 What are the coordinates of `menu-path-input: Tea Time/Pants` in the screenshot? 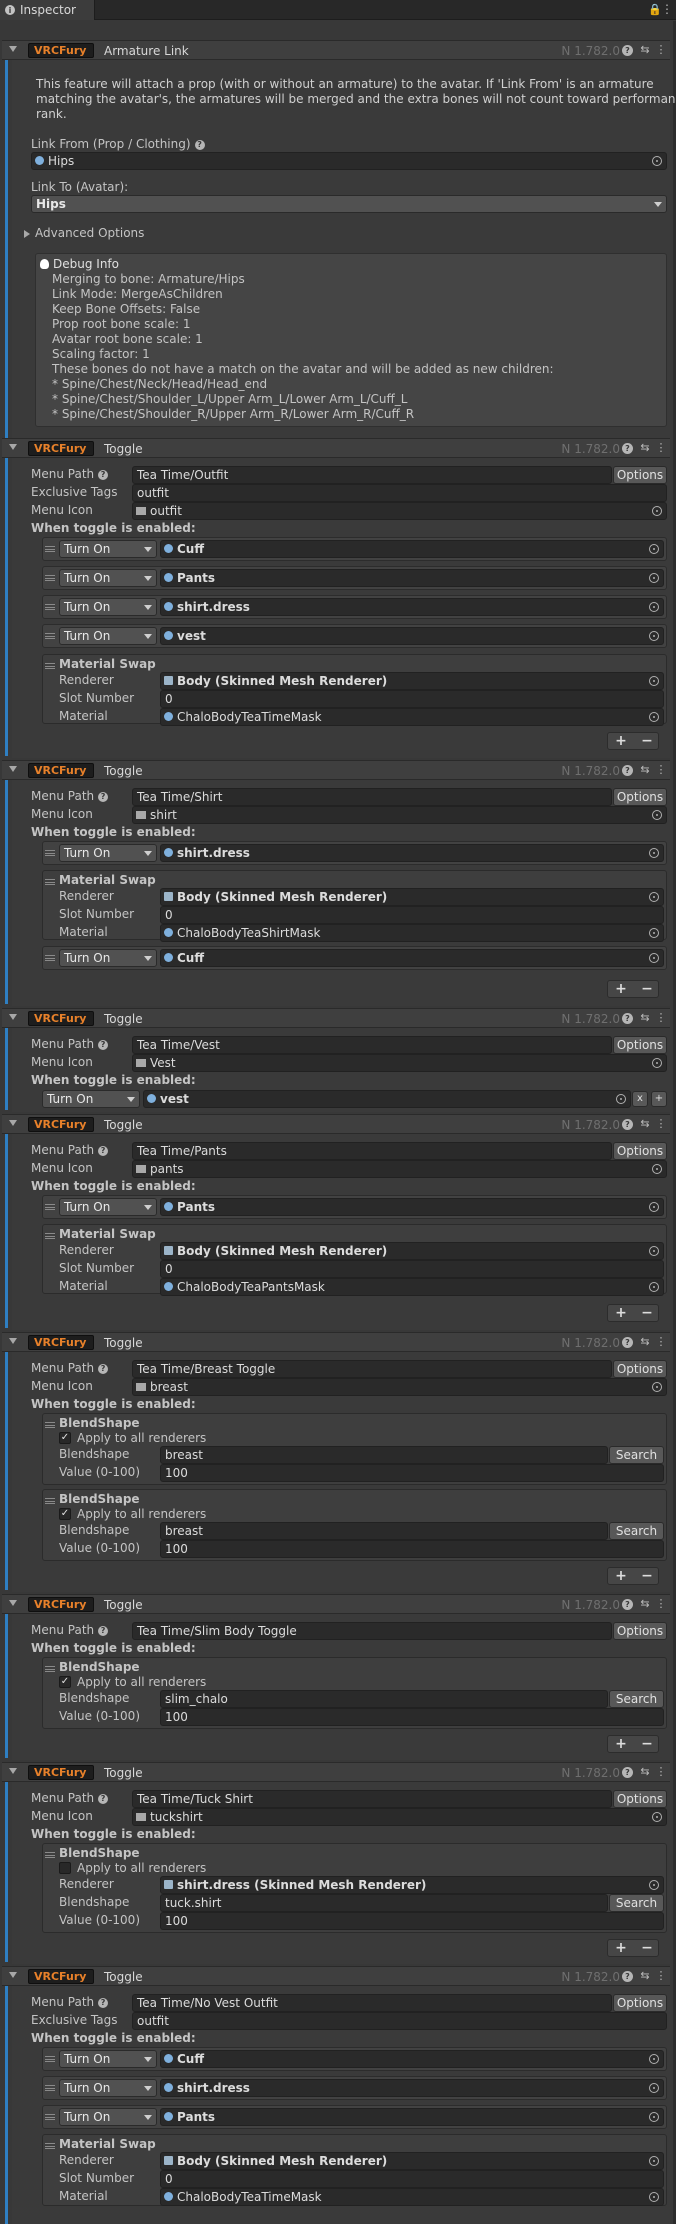 It's located at (372, 1151).